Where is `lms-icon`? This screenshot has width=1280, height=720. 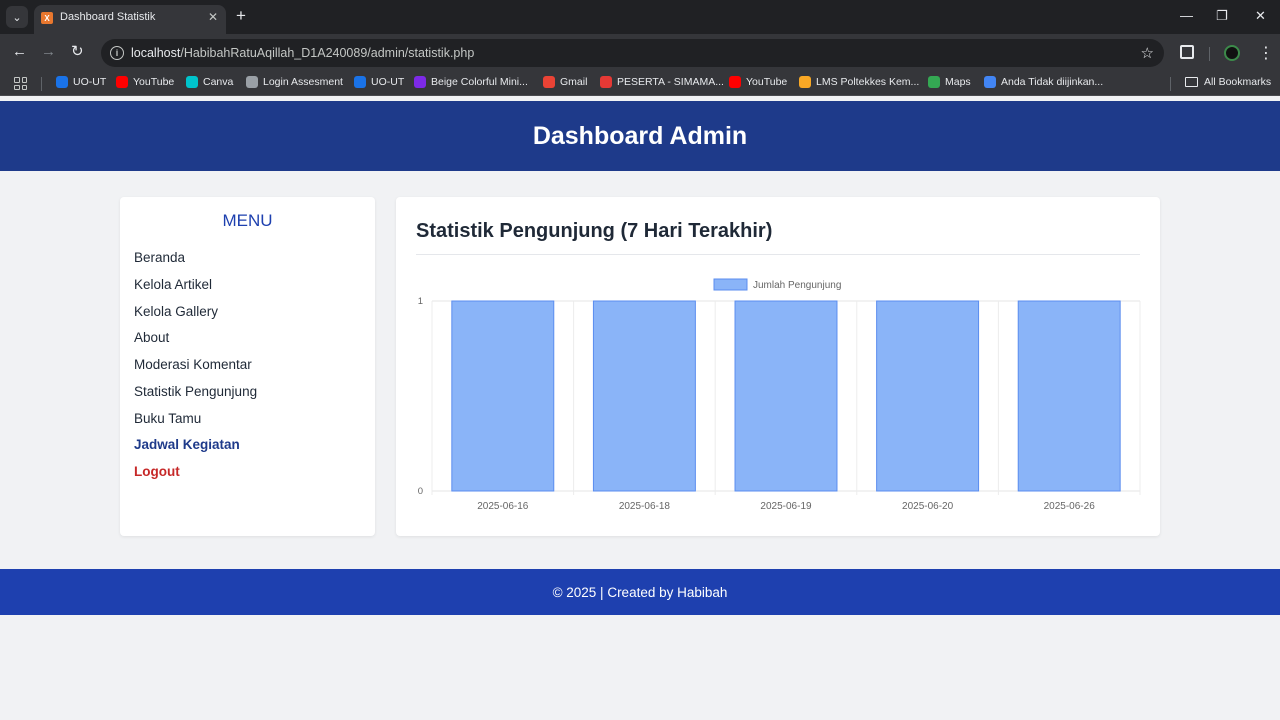 lms-icon is located at coordinates (805, 82).